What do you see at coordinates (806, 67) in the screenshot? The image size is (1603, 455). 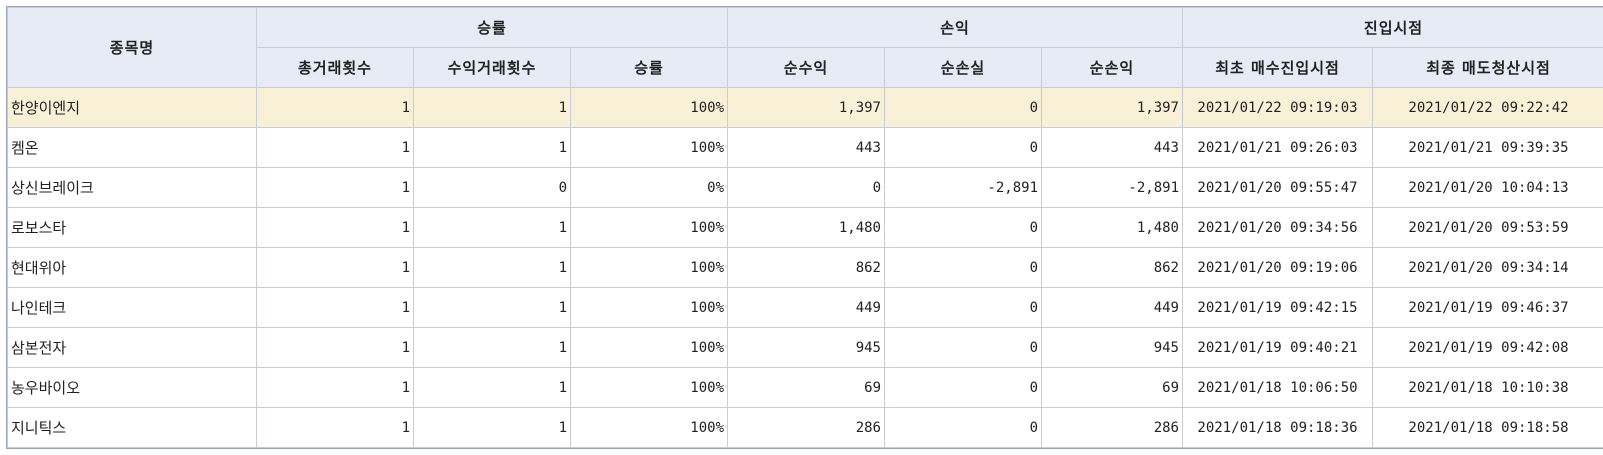 I see `header-net-profit: 순수익` at bounding box center [806, 67].